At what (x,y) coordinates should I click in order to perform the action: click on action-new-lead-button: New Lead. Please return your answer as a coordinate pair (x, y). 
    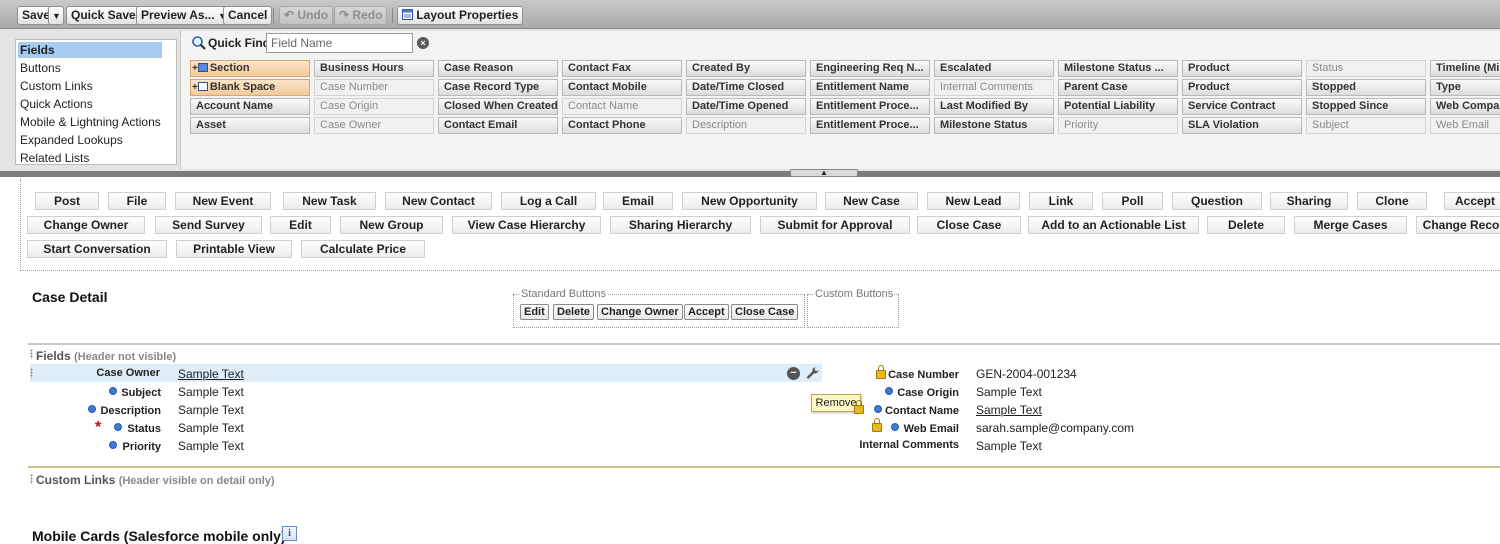
    Looking at the image, I should click on (973, 201).